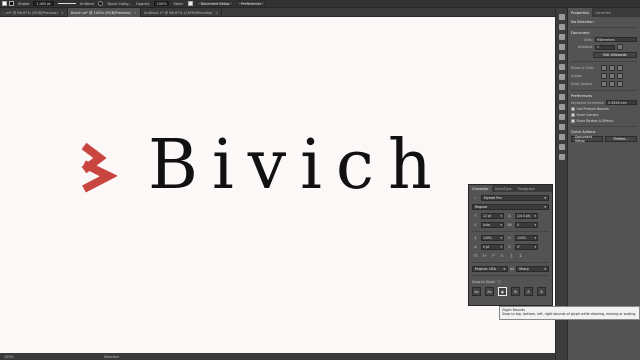 This screenshot has height=360, width=640. I want to click on proximity-guides-icon: ⊞, so click(515, 291).